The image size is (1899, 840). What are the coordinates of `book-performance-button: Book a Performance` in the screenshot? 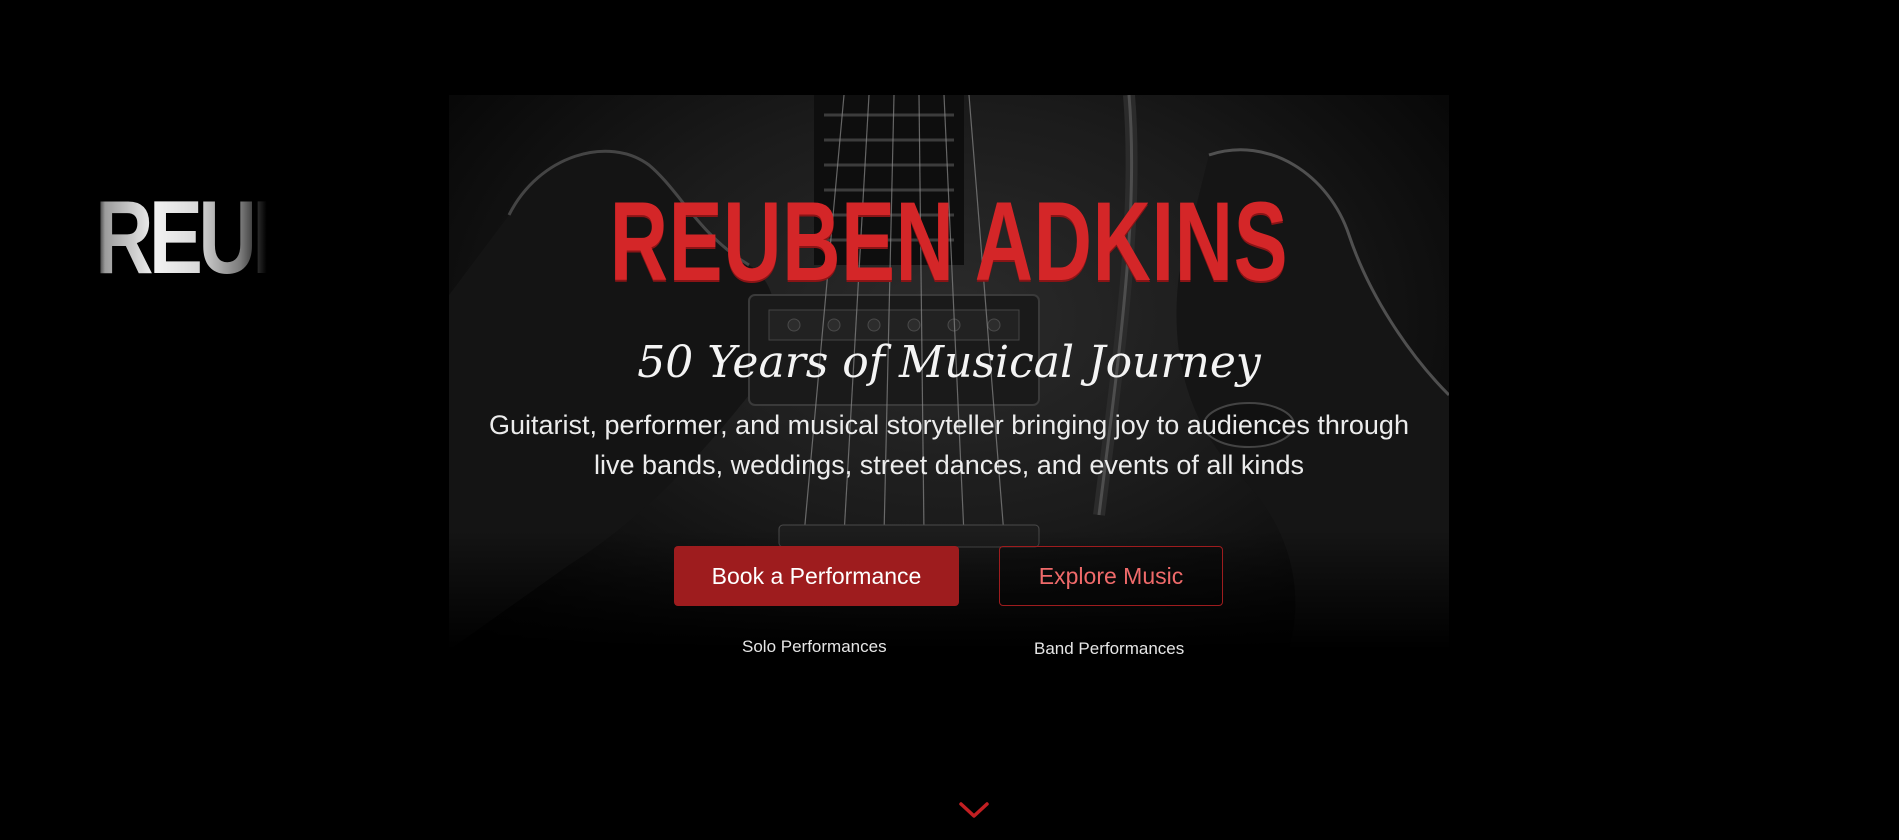 It's located at (816, 576).